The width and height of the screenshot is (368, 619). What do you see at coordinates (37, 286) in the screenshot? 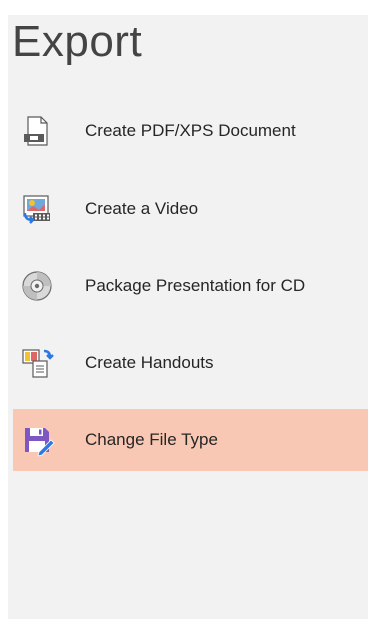
I see `cd-disc-icon` at bounding box center [37, 286].